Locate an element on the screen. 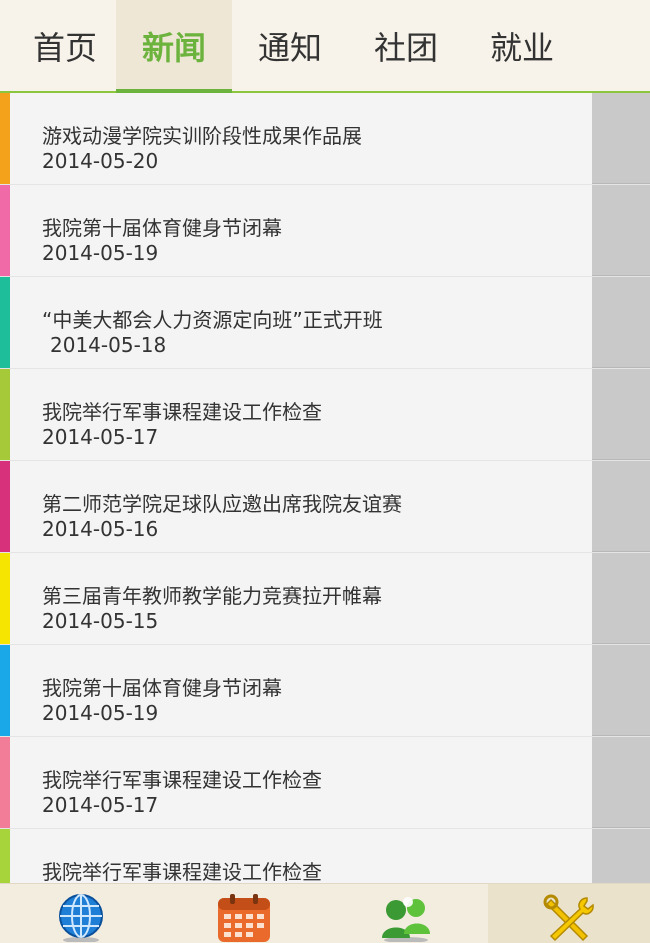  news-content: 第二师范学院足球队应邀出席我院友谊赛 2014-05-16 is located at coordinates (301, 506).